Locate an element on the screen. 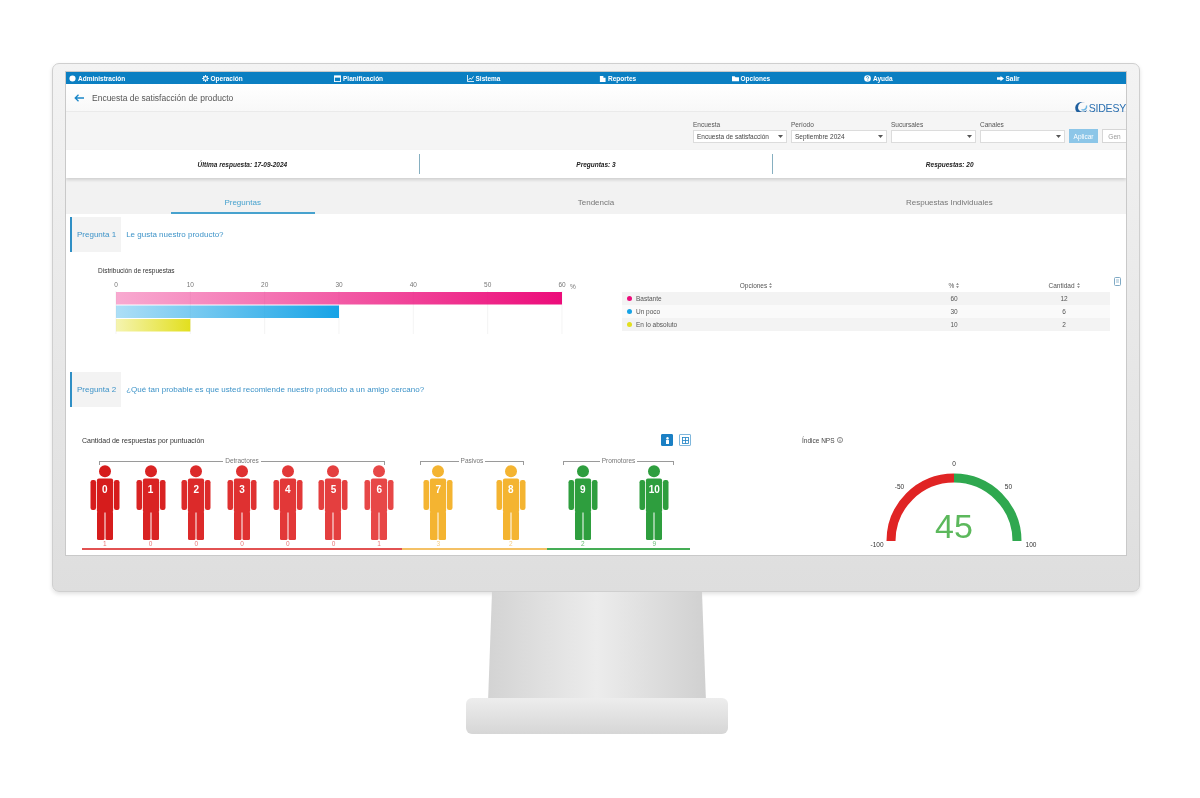 The width and height of the screenshot is (1200, 798). score-number: 8 is located at coordinates (510, 490).